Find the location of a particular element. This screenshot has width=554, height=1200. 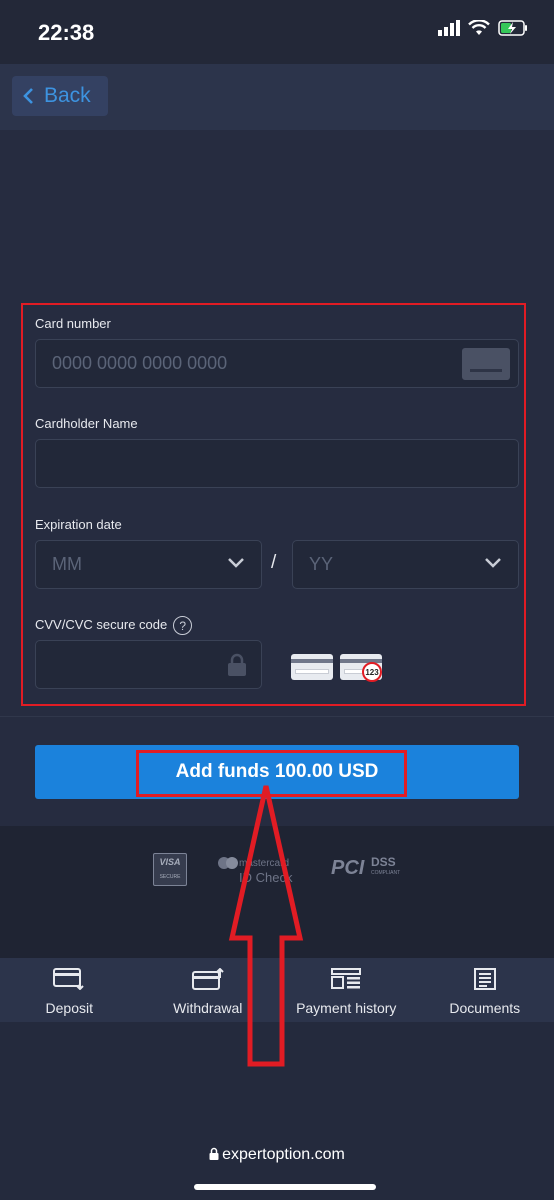

tab-deposit-label: Deposit is located at coordinates (69, 1008).